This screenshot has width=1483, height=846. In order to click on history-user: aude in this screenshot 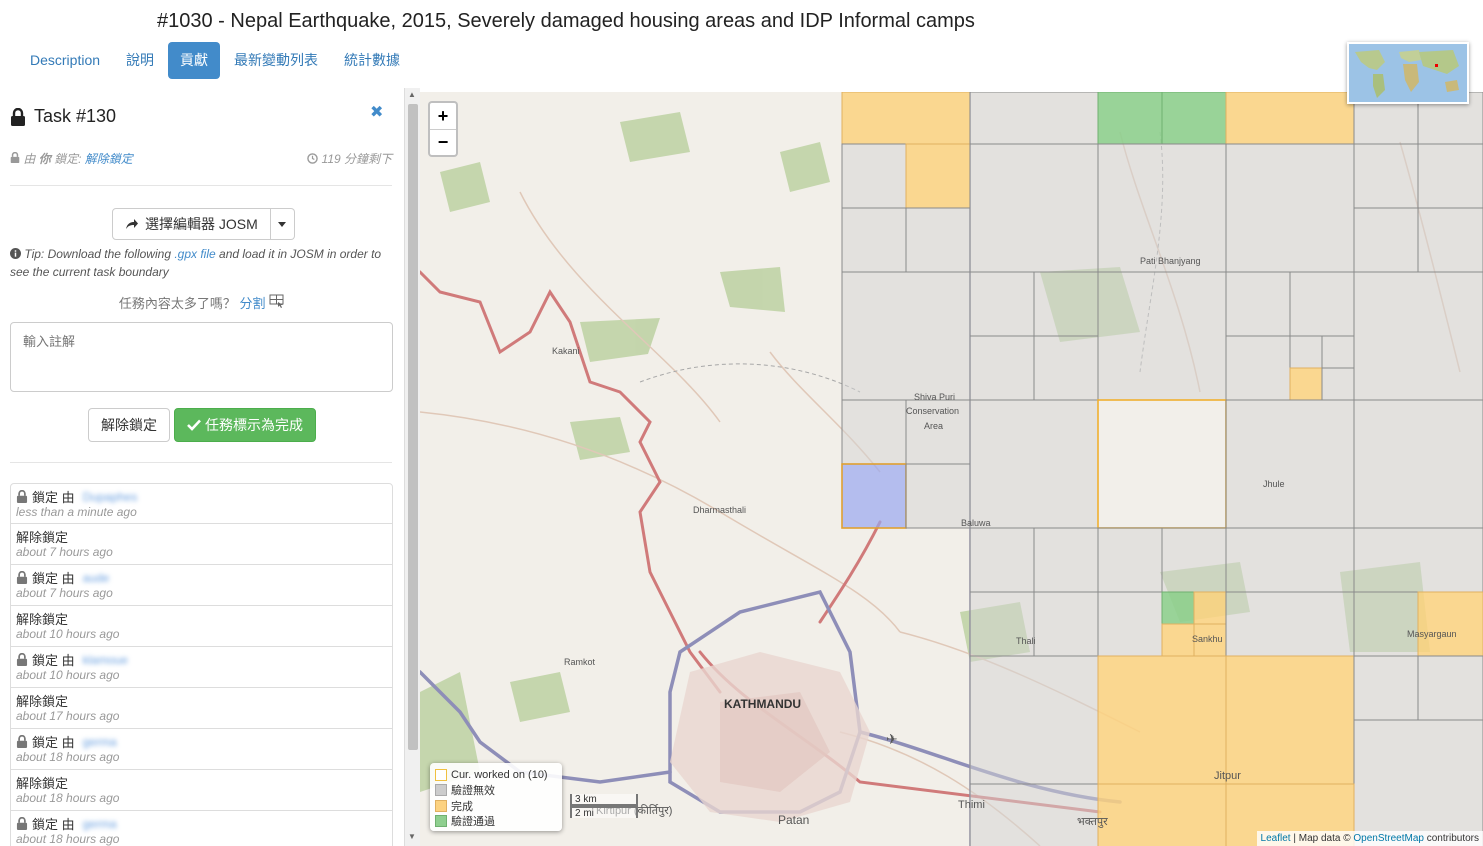, I will do `click(96, 578)`.